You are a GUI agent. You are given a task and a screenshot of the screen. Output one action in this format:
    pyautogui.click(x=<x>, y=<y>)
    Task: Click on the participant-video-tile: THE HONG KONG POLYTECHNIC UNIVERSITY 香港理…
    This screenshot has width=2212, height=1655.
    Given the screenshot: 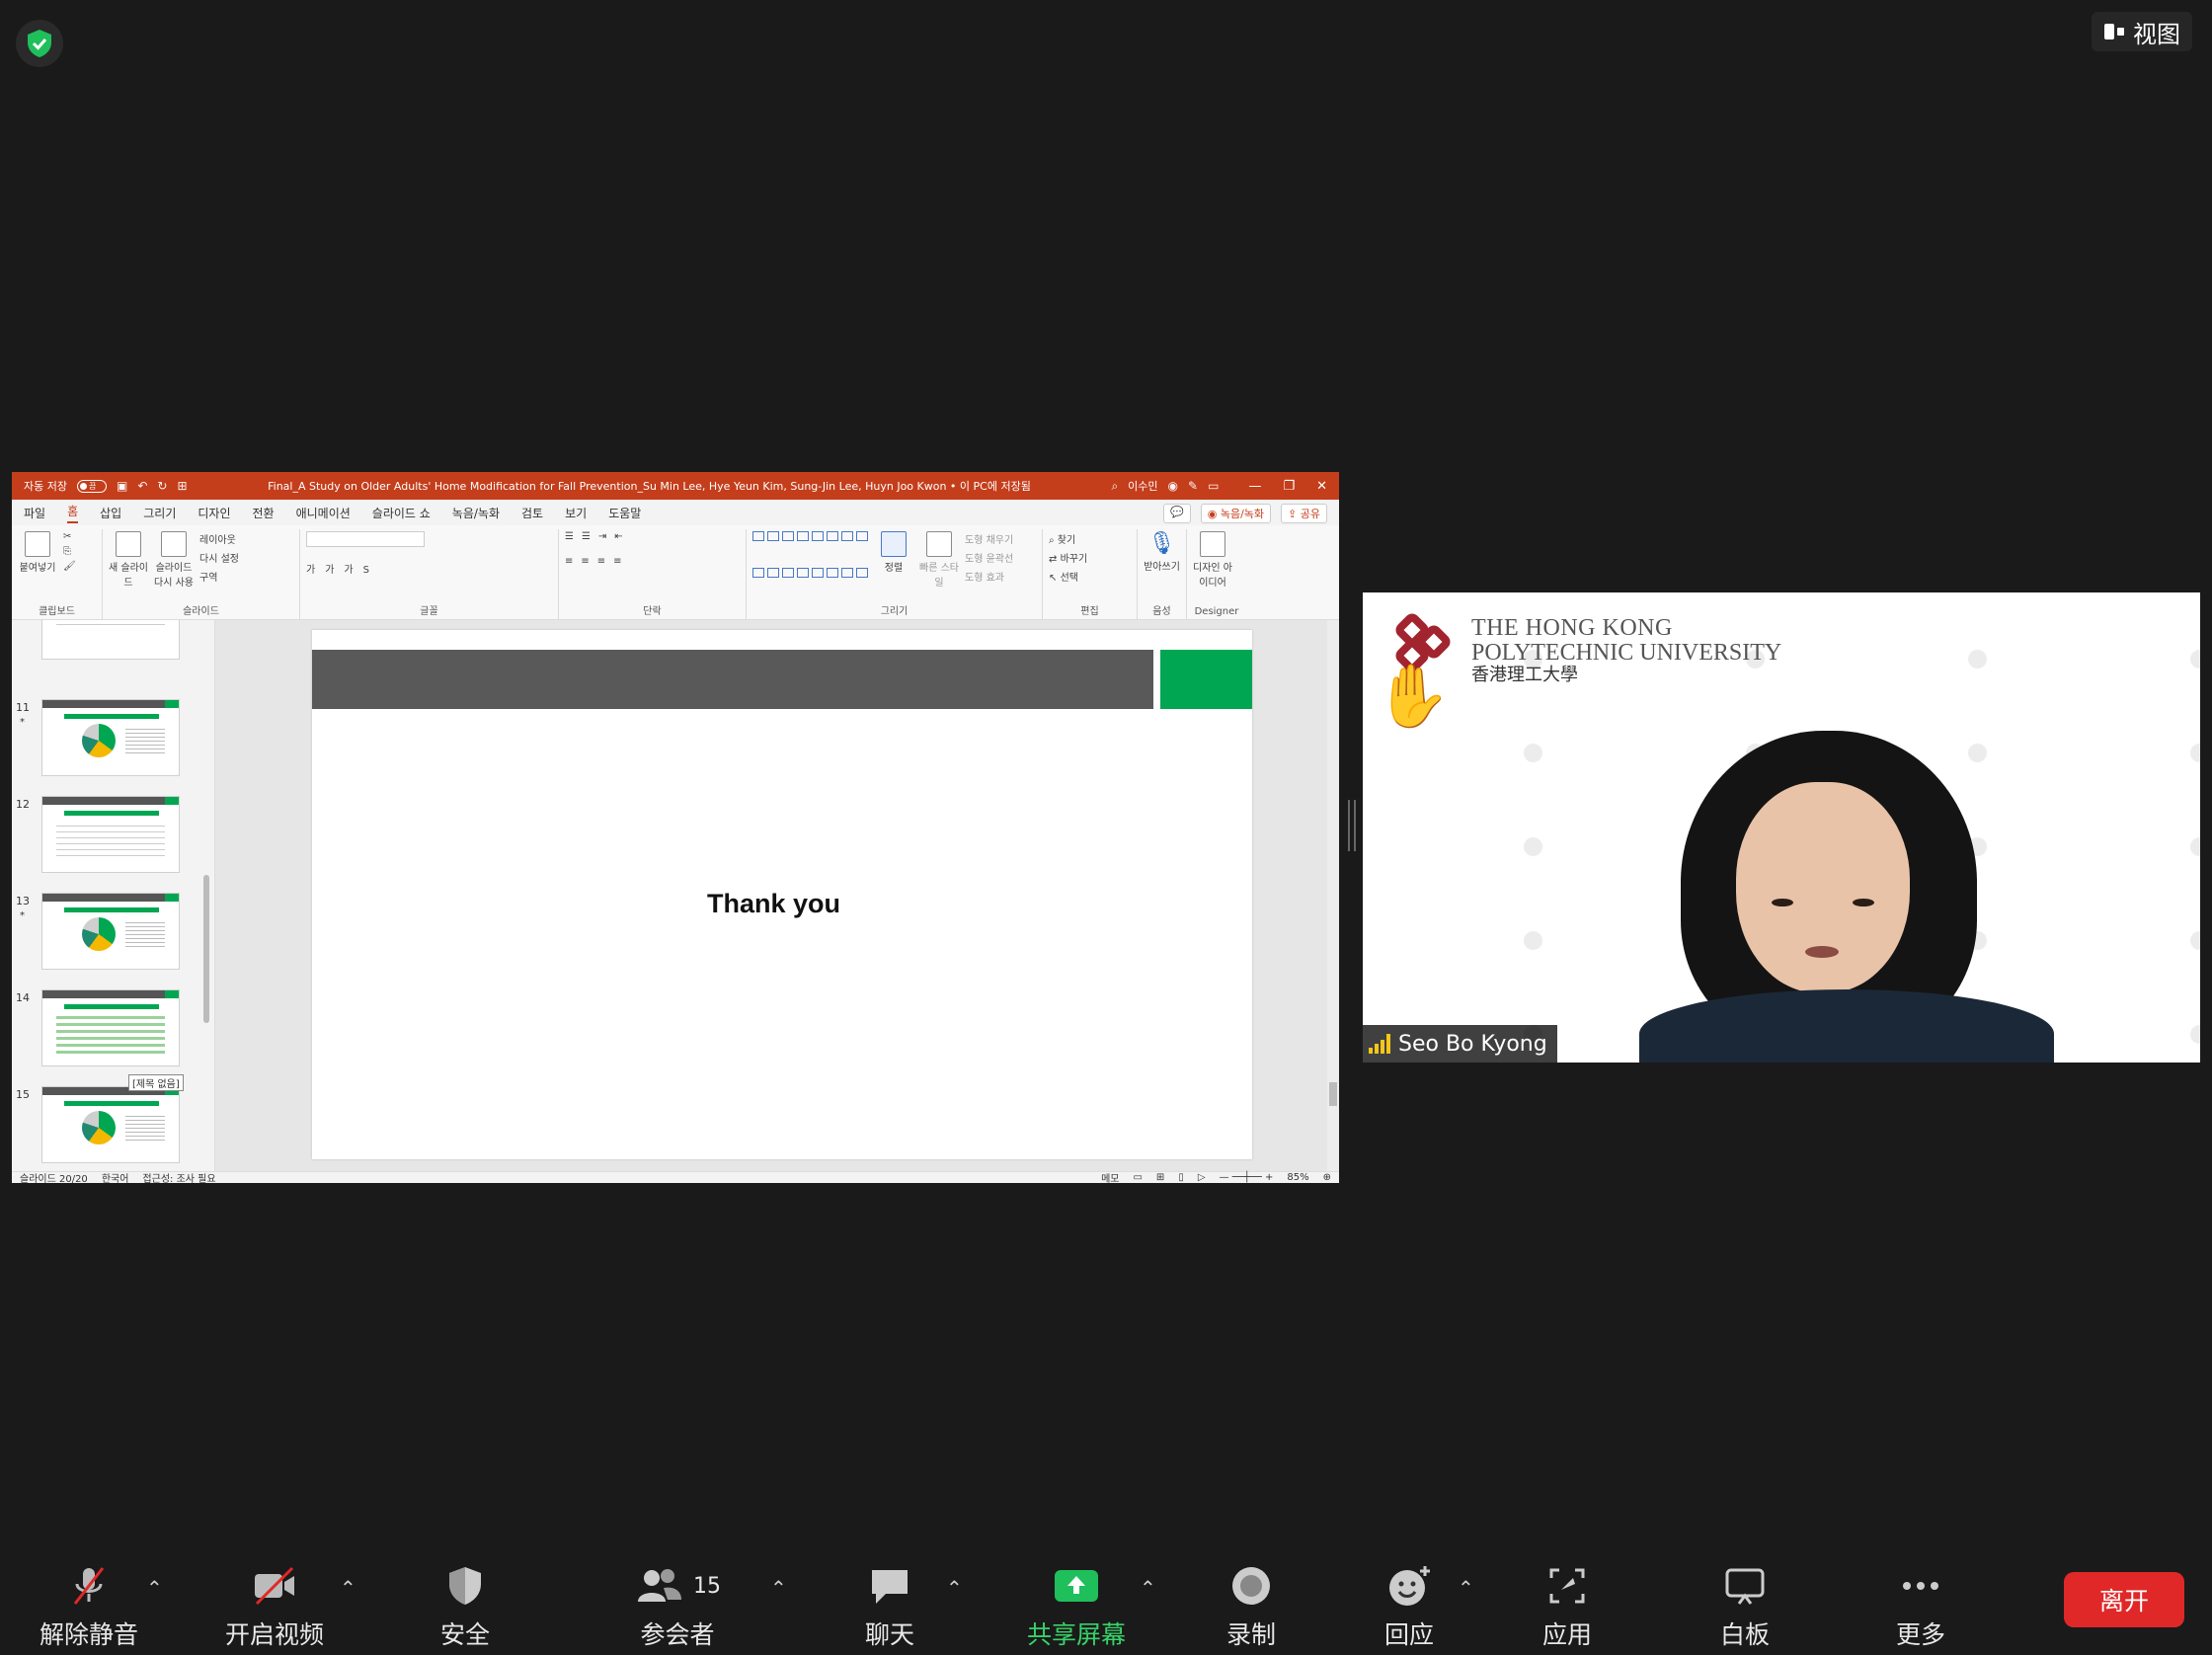 What is the action you would take?
    pyautogui.click(x=1782, y=827)
    